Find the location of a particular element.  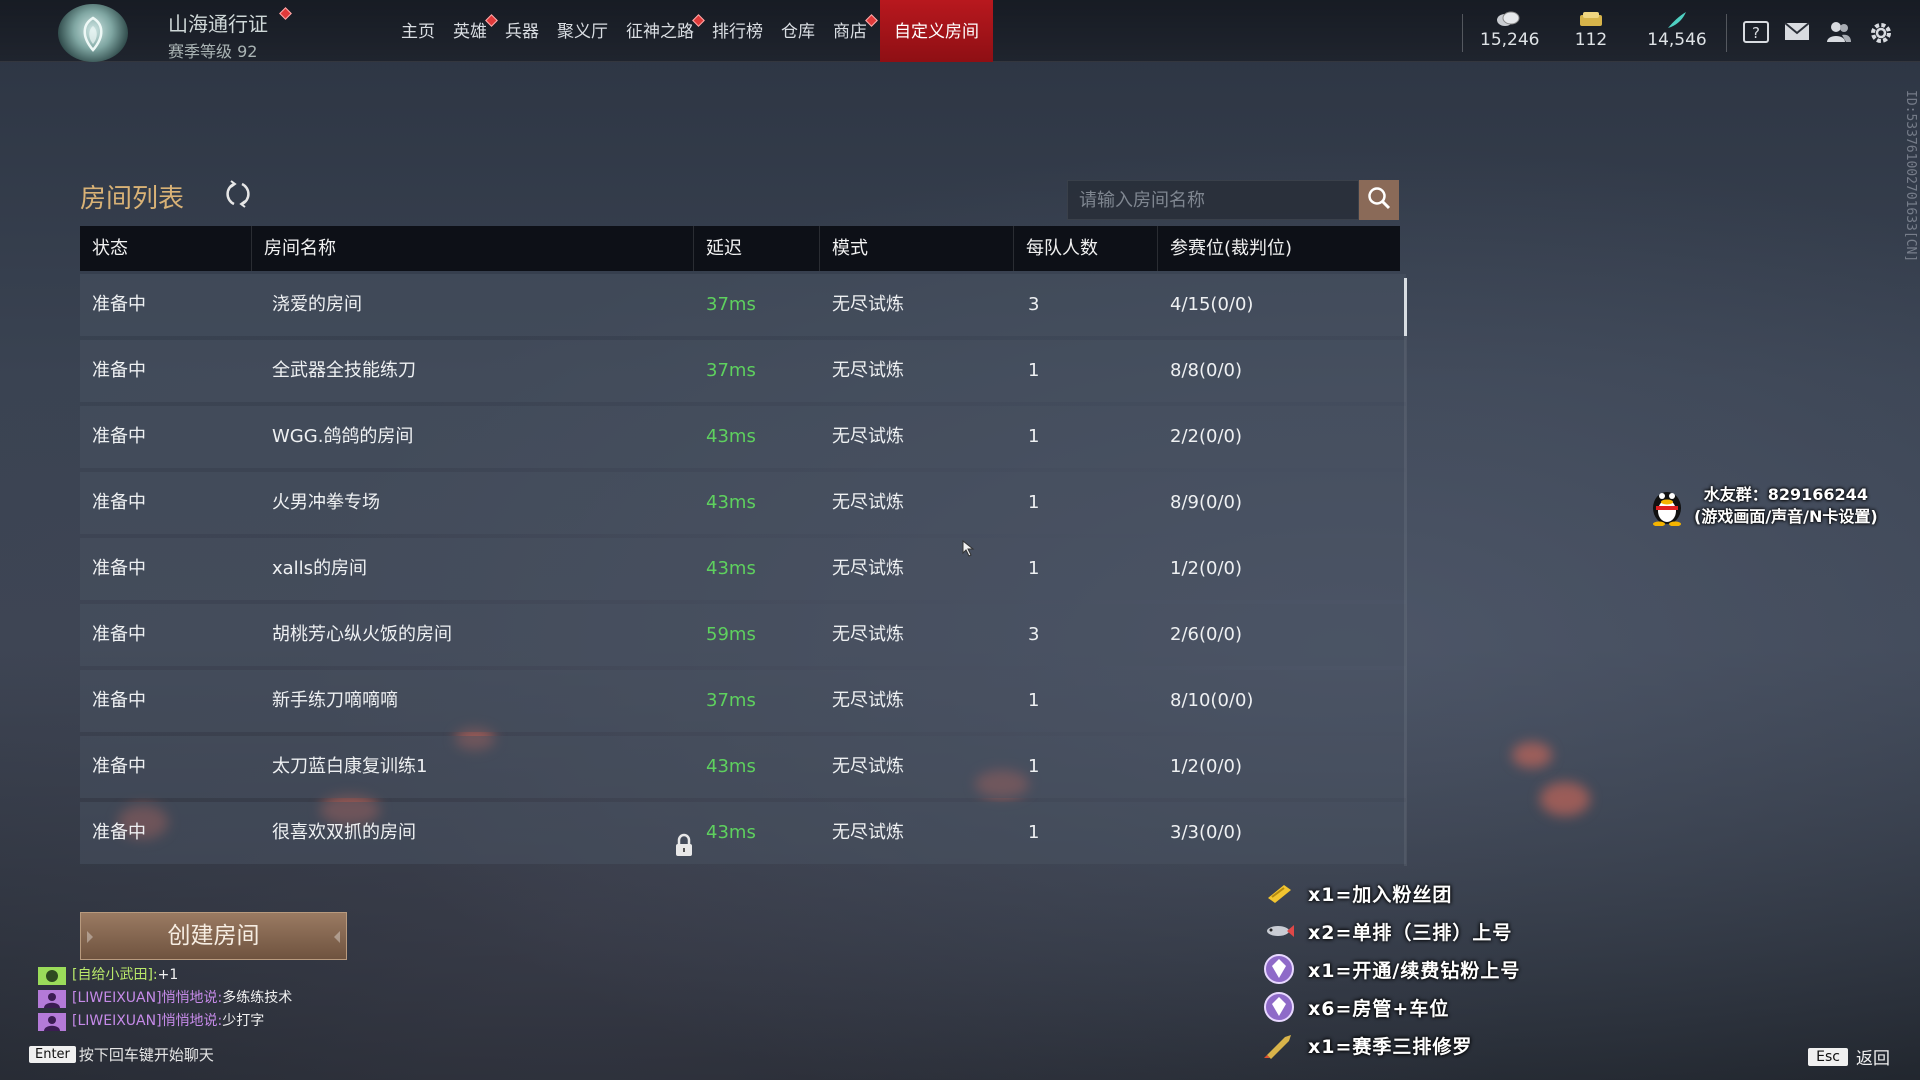

table-row: 准备中 全武器全技能练刀 37ms 无尽试炼 1 8/8(0/0) is located at coordinates (743, 371).